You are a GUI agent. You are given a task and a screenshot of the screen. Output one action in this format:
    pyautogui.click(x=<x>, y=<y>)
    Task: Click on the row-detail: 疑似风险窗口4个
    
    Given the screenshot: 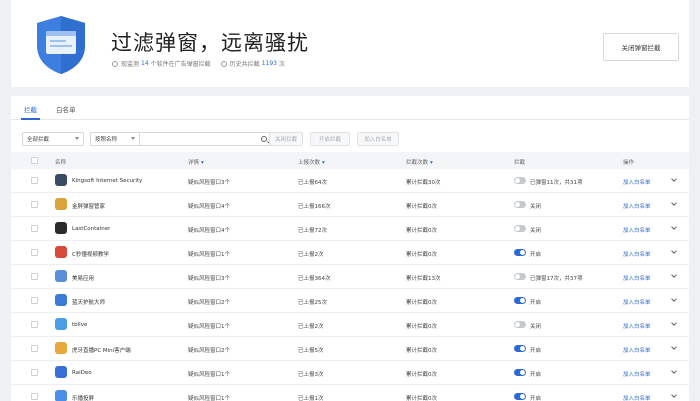 What is the action you would take?
    pyautogui.click(x=209, y=207)
    